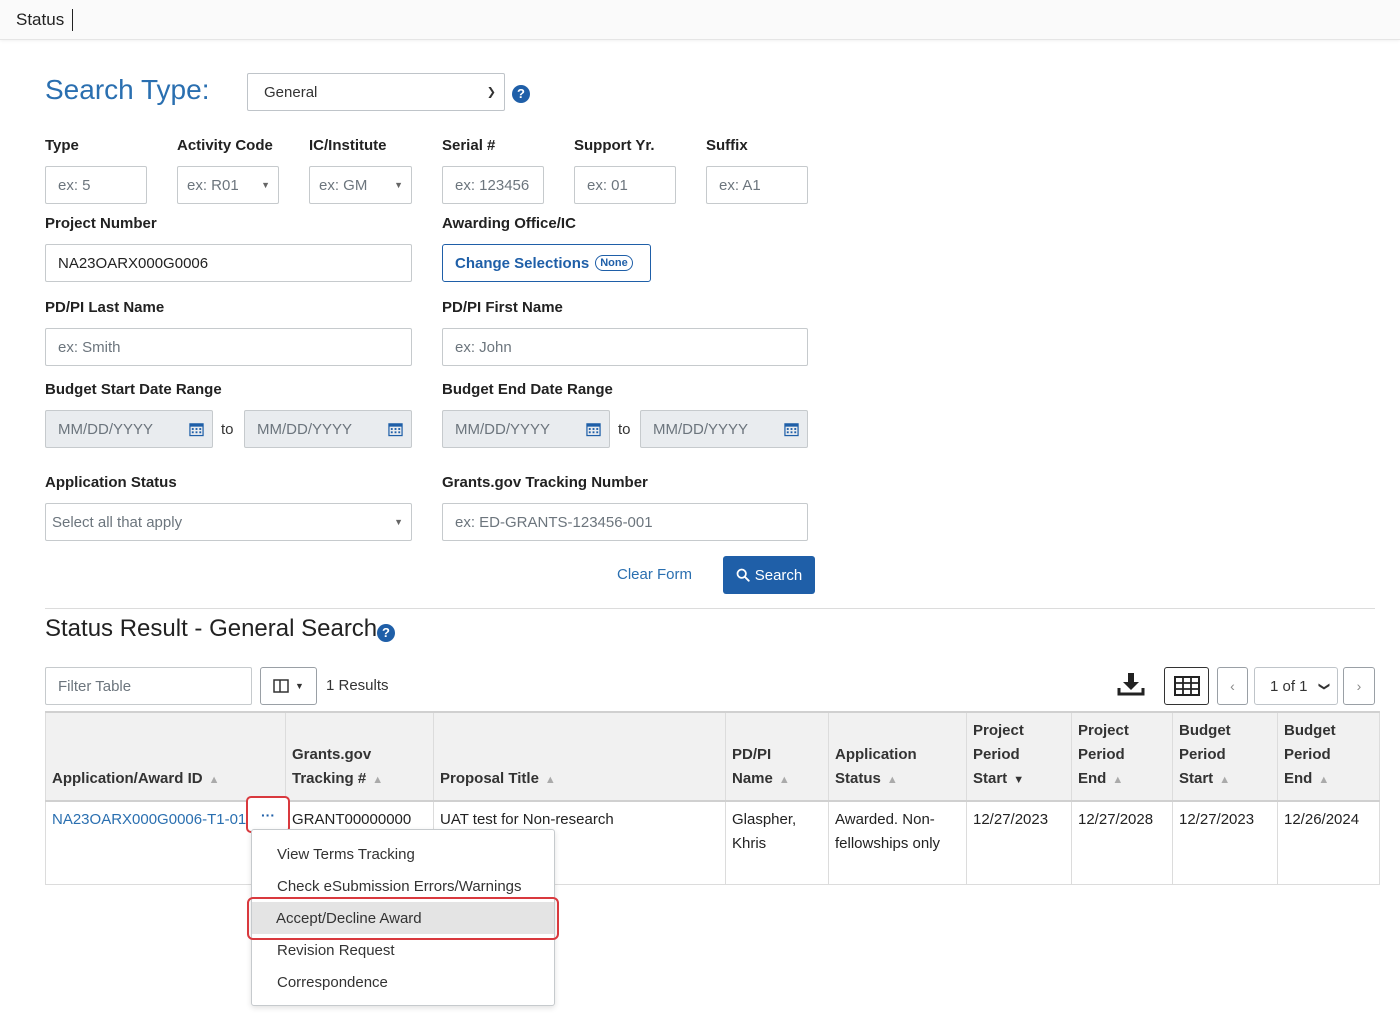 This screenshot has height=1015, width=1400. What do you see at coordinates (526, 429) in the screenshot?
I see `budget-end-from-input: MM/DD/YYYY` at bounding box center [526, 429].